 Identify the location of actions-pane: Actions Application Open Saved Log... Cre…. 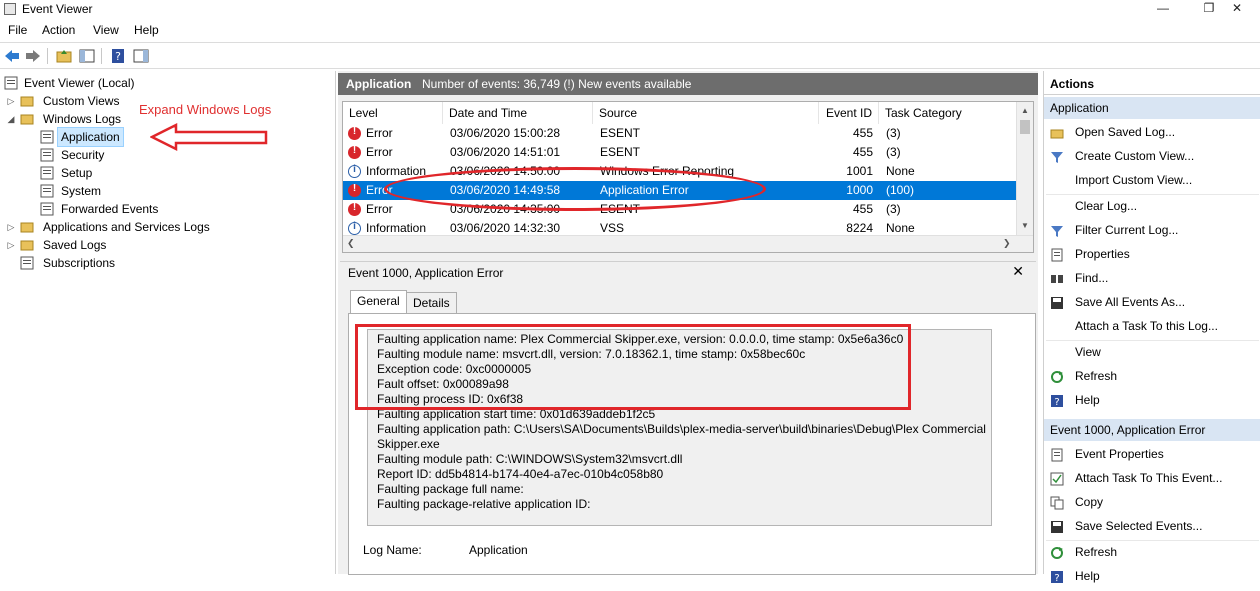
(1151, 327).